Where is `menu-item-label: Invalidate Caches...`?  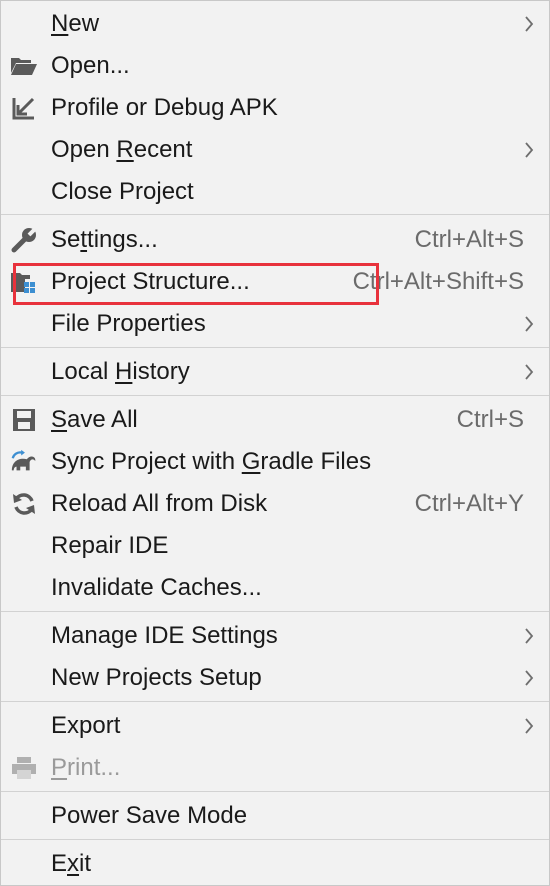 menu-item-label: Invalidate Caches... is located at coordinates (156, 587).